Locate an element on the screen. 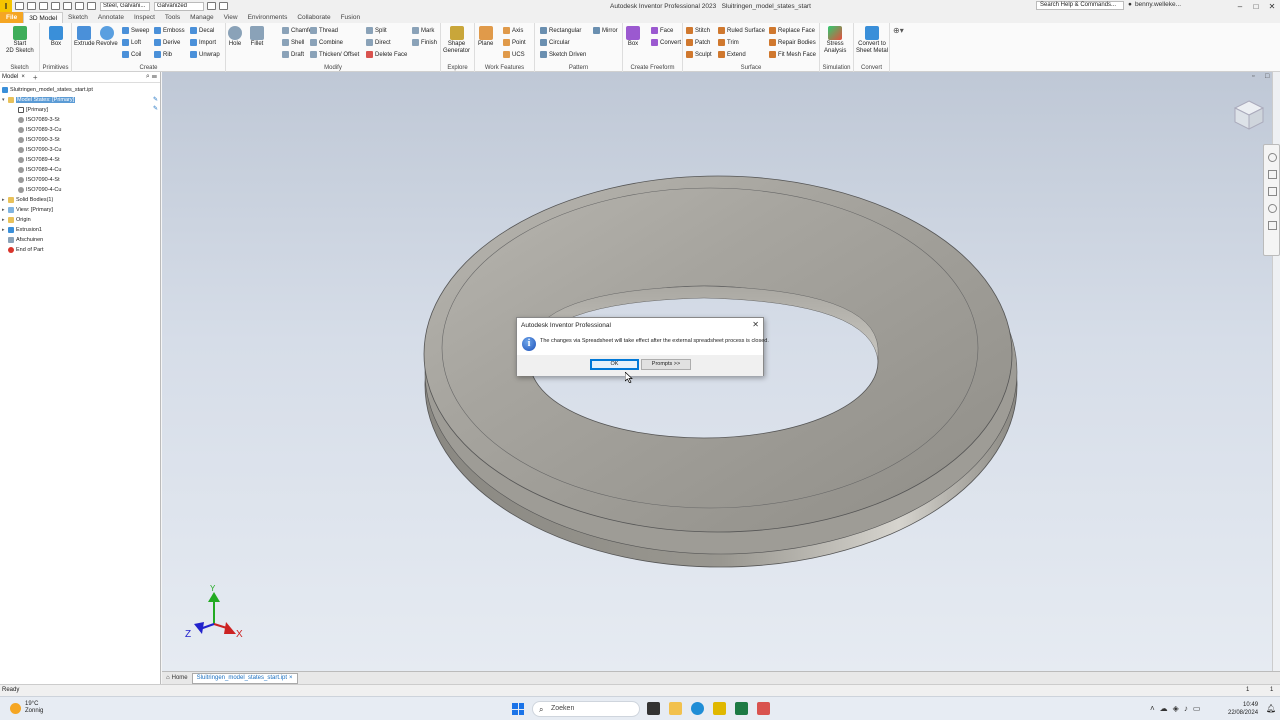  tab-document: Sluitringen_model_states_start.ipt × is located at coordinates (244, 678).